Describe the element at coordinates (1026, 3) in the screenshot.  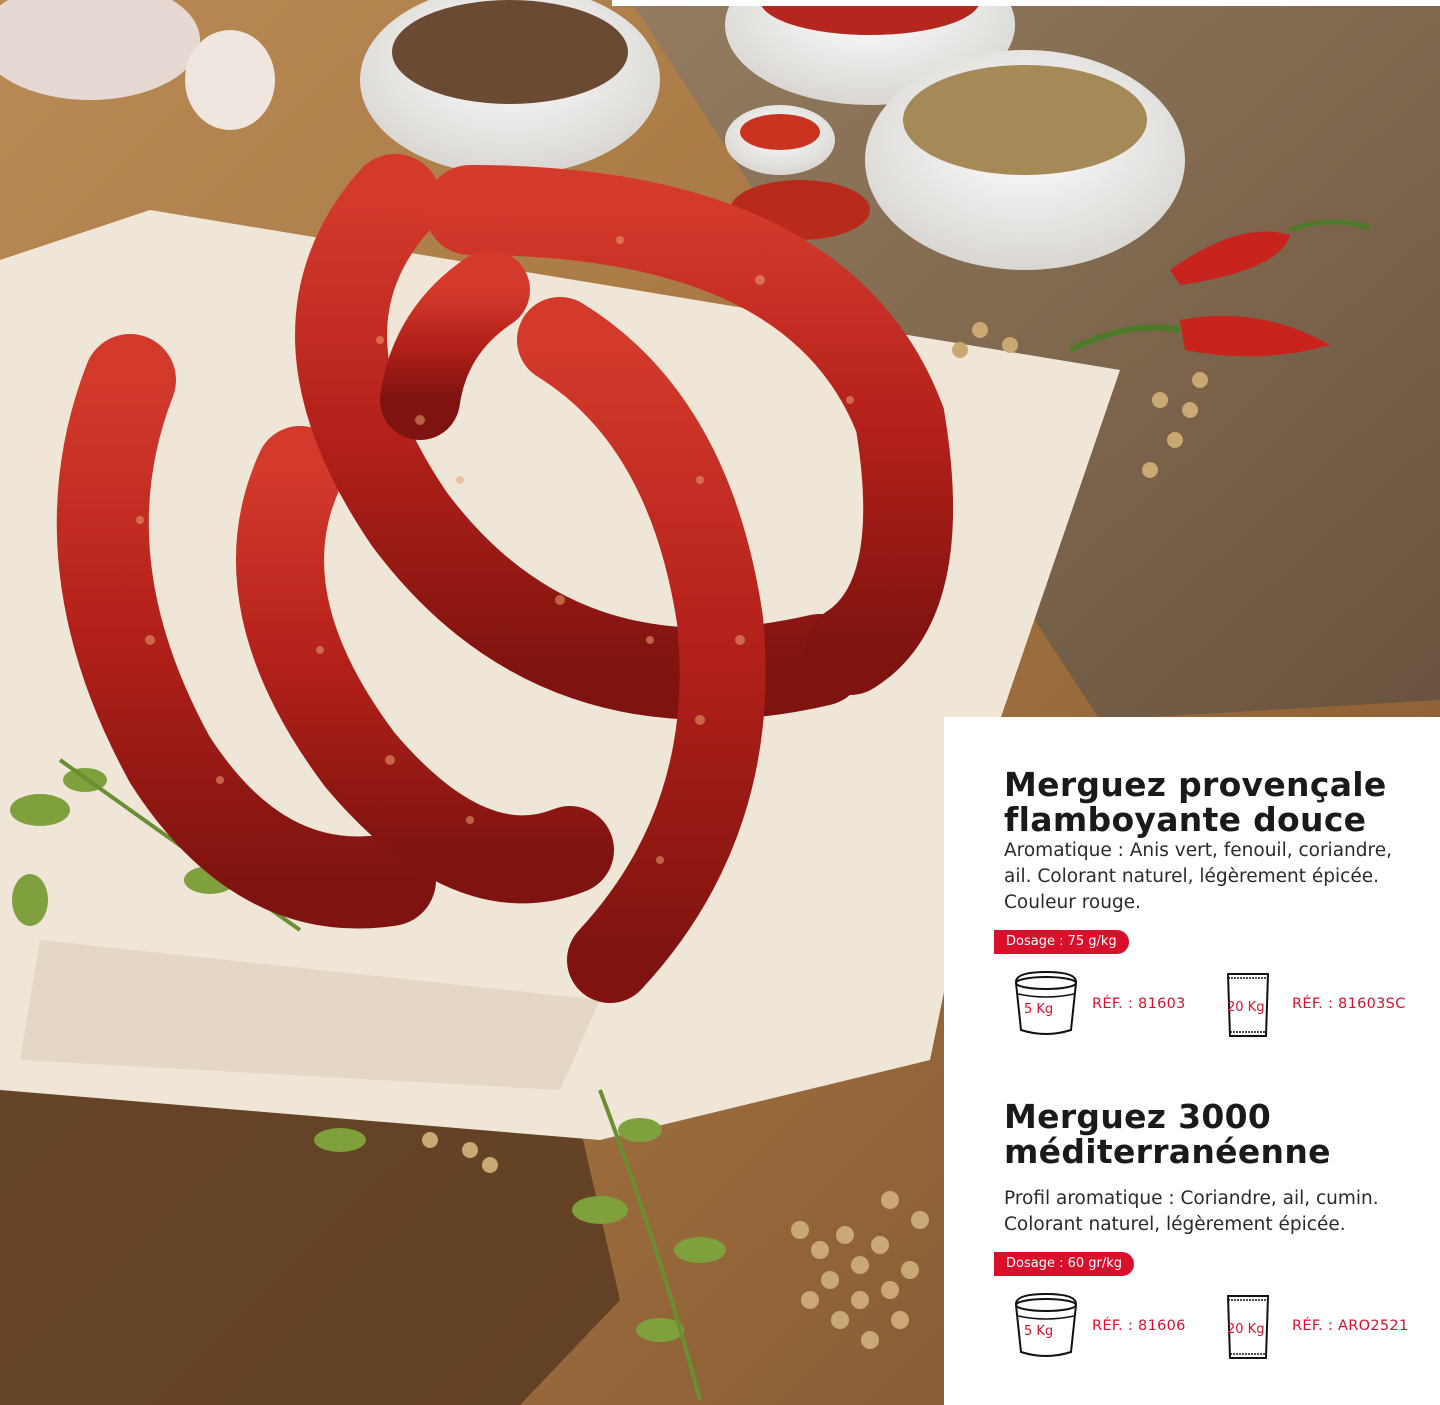
I see `page-corner-cutout` at that location.